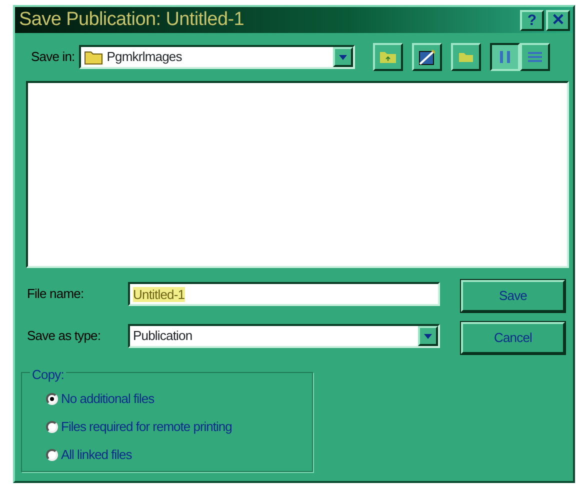  I want to click on desktop-icon, so click(426, 57).